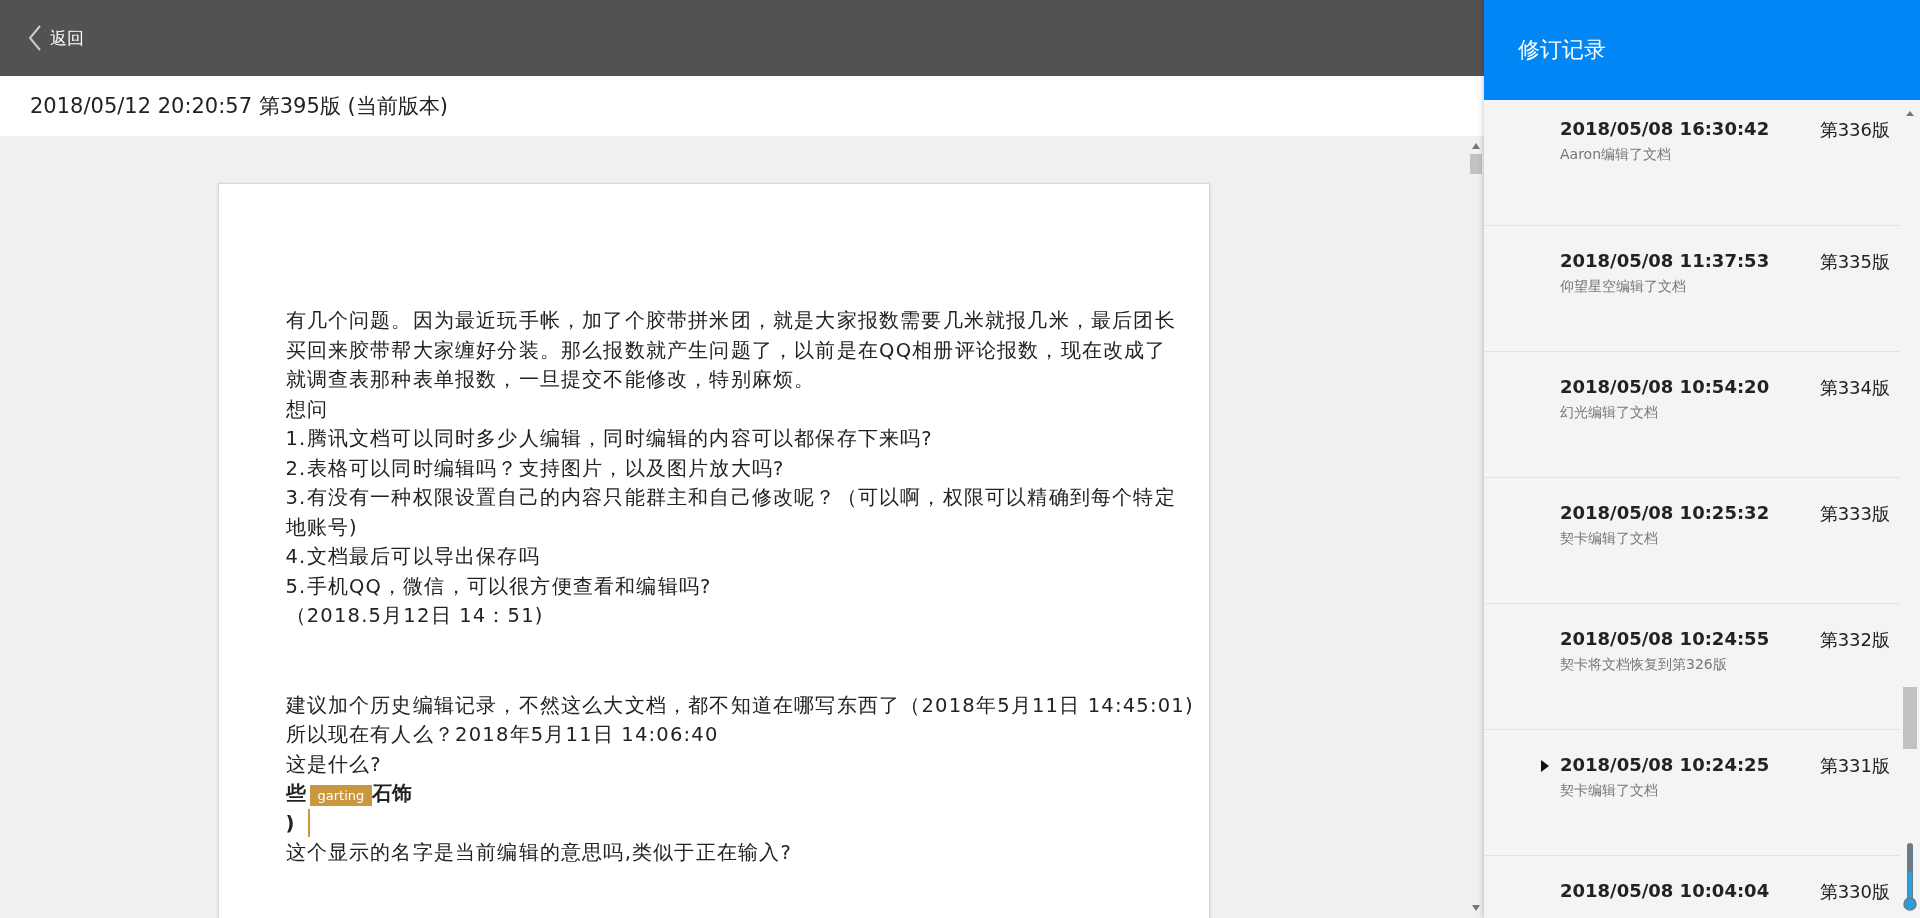  What do you see at coordinates (1692, 163) in the screenshot?
I see `revision-item: 2018/05/08 16:30:42 第336版 Aaron编辑了文档` at bounding box center [1692, 163].